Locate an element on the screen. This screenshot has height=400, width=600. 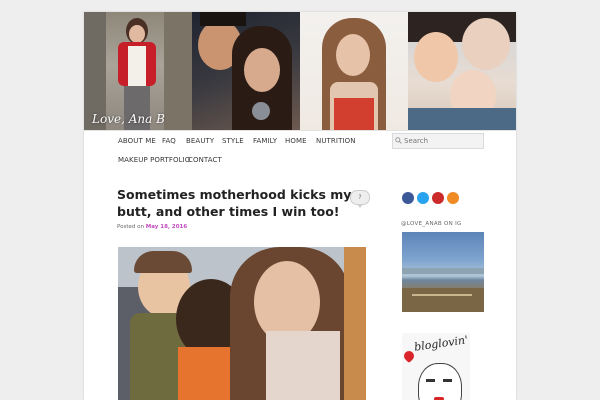
youtube-icon is located at coordinates (438, 198).